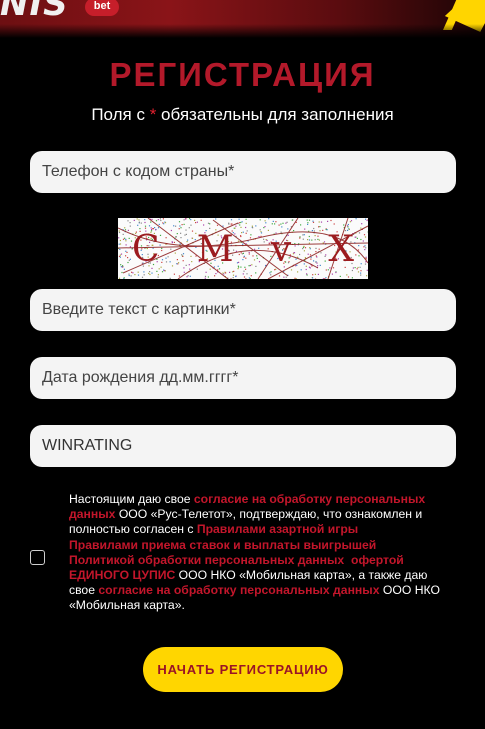 The width and height of the screenshot is (485, 729). What do you see at coordinates (37, 557) in the screenshot?
I see `consent-checkbox` at bounding box center [37, 557].